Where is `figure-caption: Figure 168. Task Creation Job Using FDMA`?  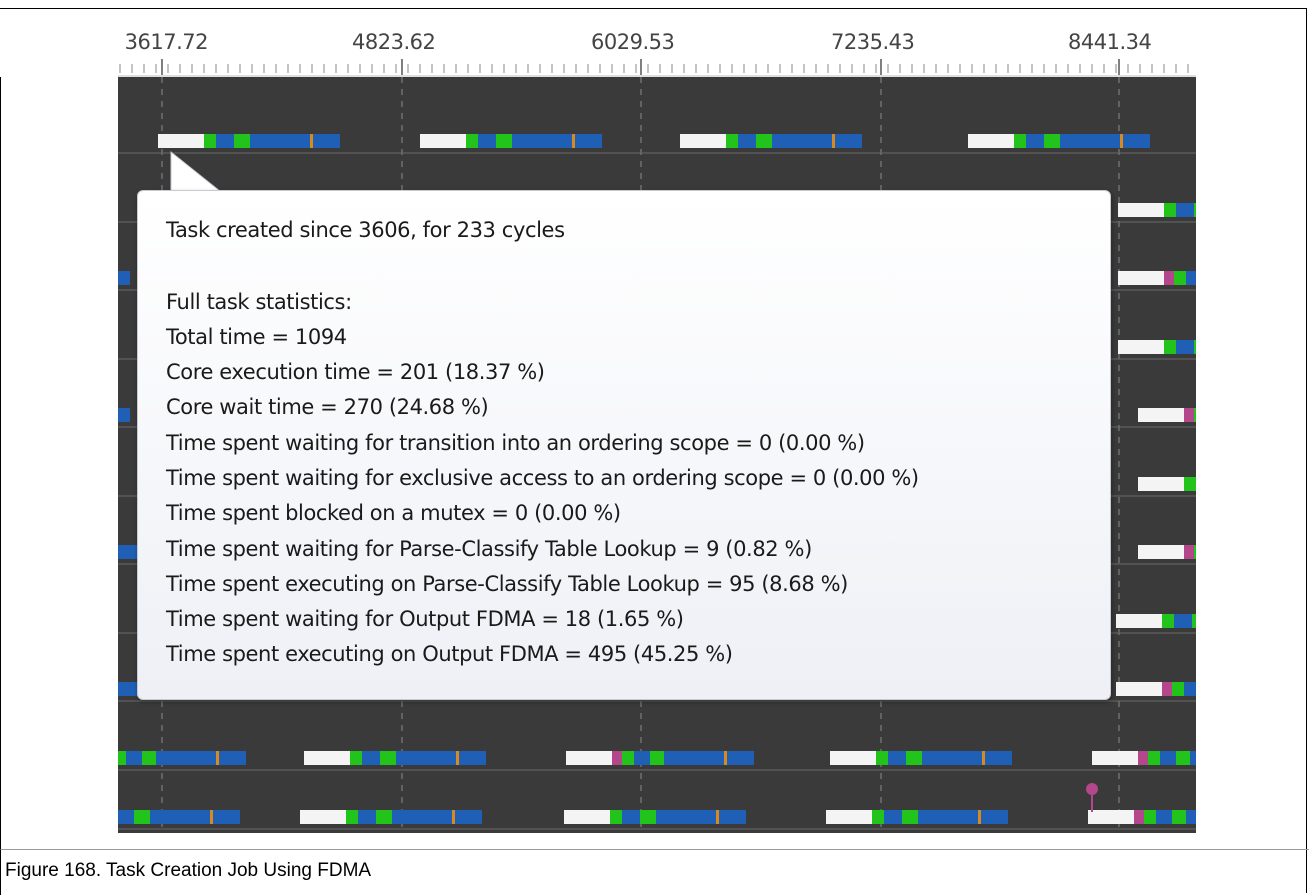 figure-caption: Figure 168. Task Creation Job Using FDMA is located at coordinates (654, 872).